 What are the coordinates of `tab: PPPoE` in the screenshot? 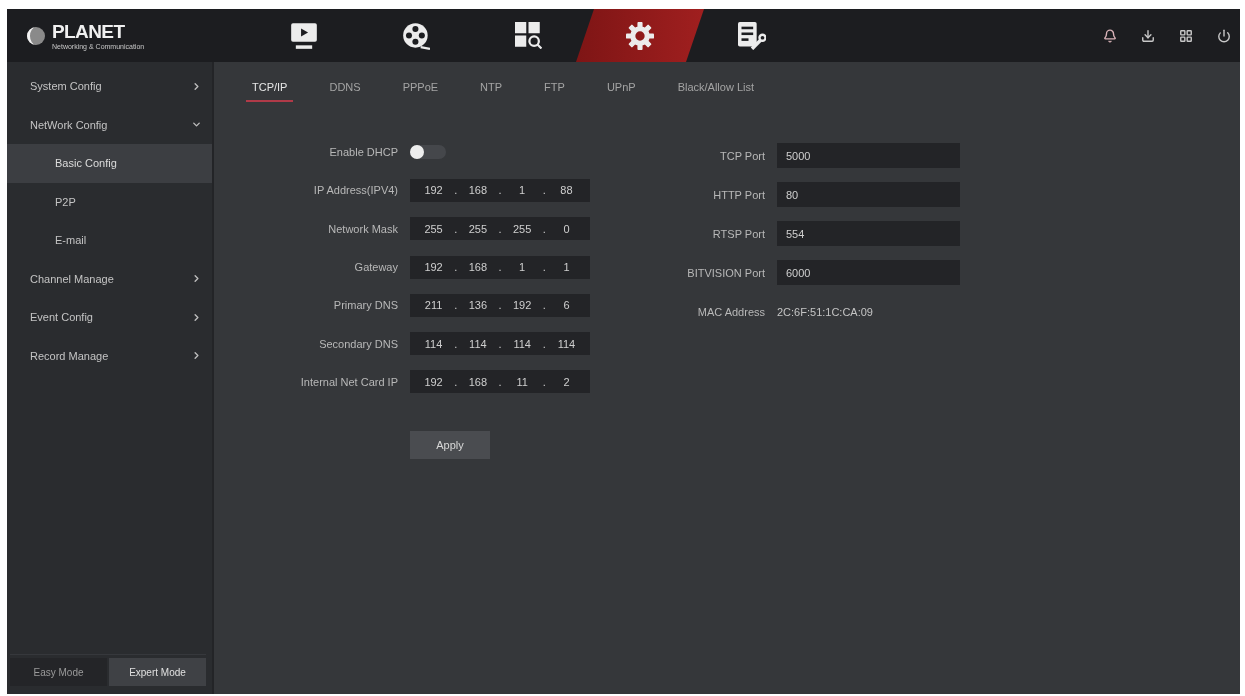 It's located at (420, 88).